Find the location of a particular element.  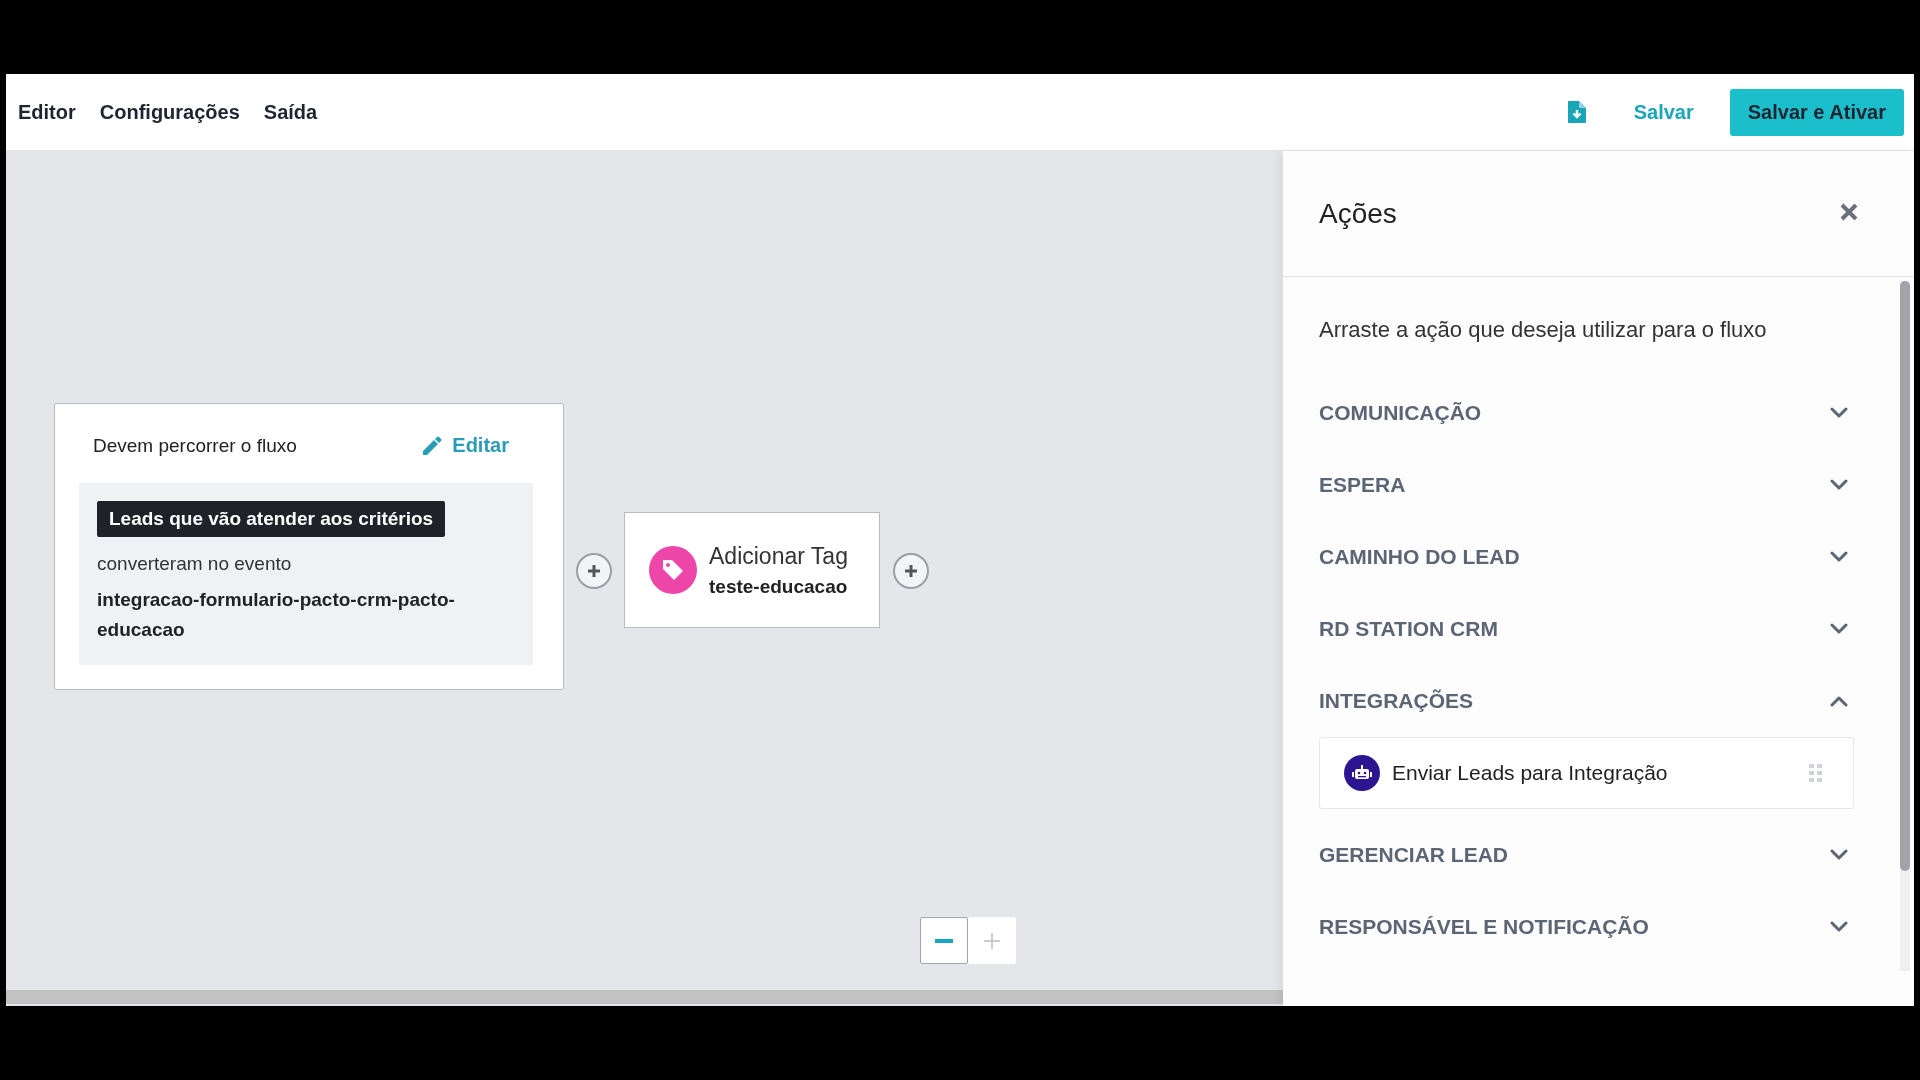

category-header: GERENCIAR LEAD is located at coordinates (1586, 855).